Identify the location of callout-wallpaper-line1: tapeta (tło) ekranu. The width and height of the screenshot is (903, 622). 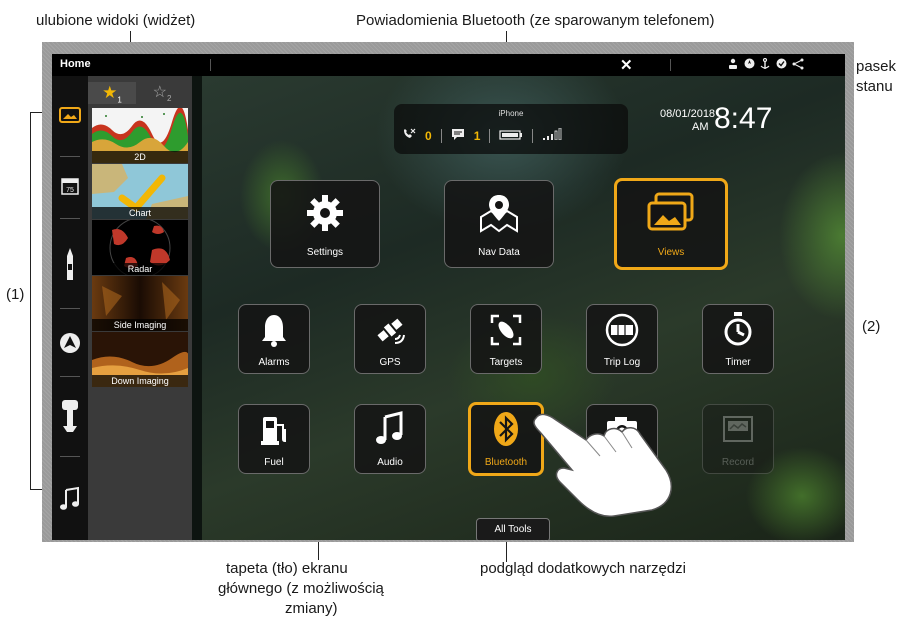
(287, 568).